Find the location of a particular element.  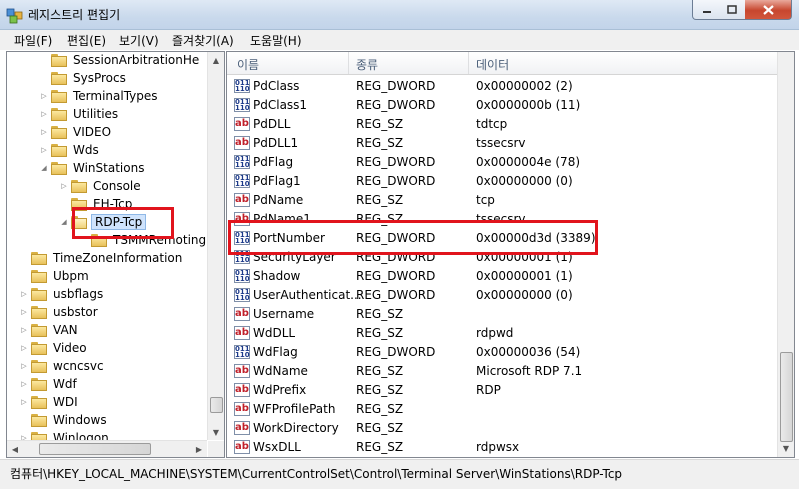

minimize-button is located at coordinates (706, 10).